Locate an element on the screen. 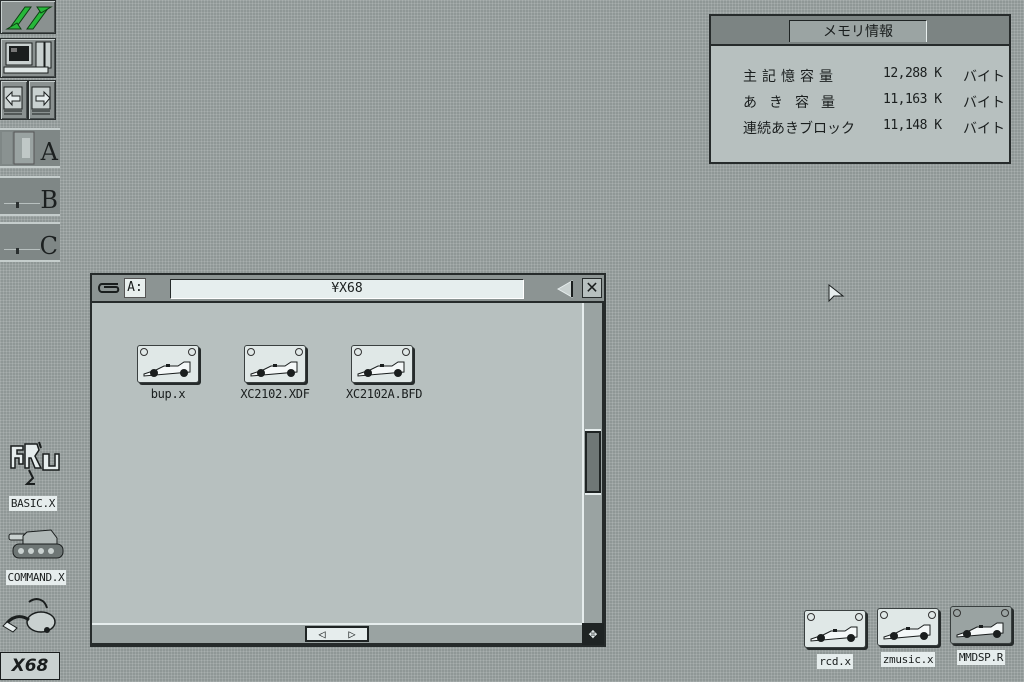 Image resolution: width=1024 pixels, height=682 pixels. sx-logo-button is located at coordinates (28, 17).